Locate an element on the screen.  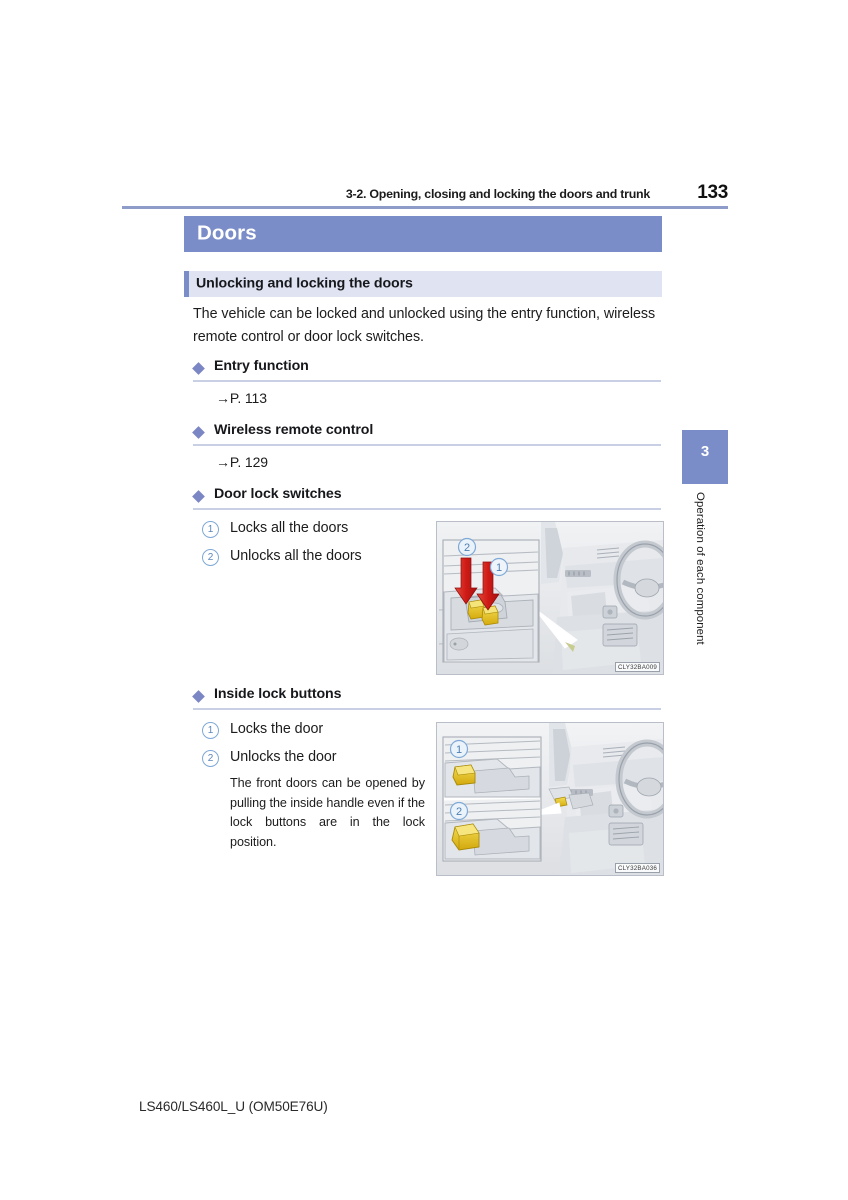
subsection-accent-bar is located at coordinates (186, 284).